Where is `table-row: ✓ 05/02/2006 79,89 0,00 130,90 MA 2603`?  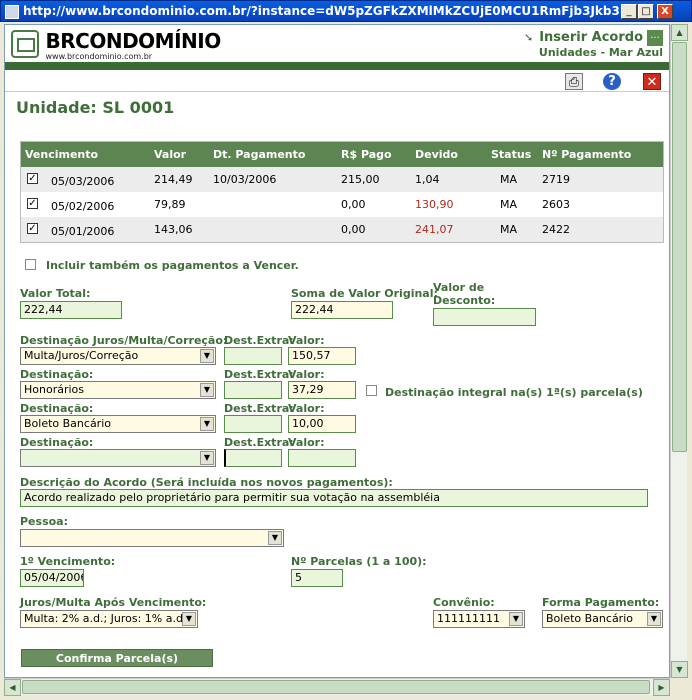 table-row: ✓ 05/02/2006 79,89 0,00 130,90 MA 2603 is located at coordinates (342, 204).